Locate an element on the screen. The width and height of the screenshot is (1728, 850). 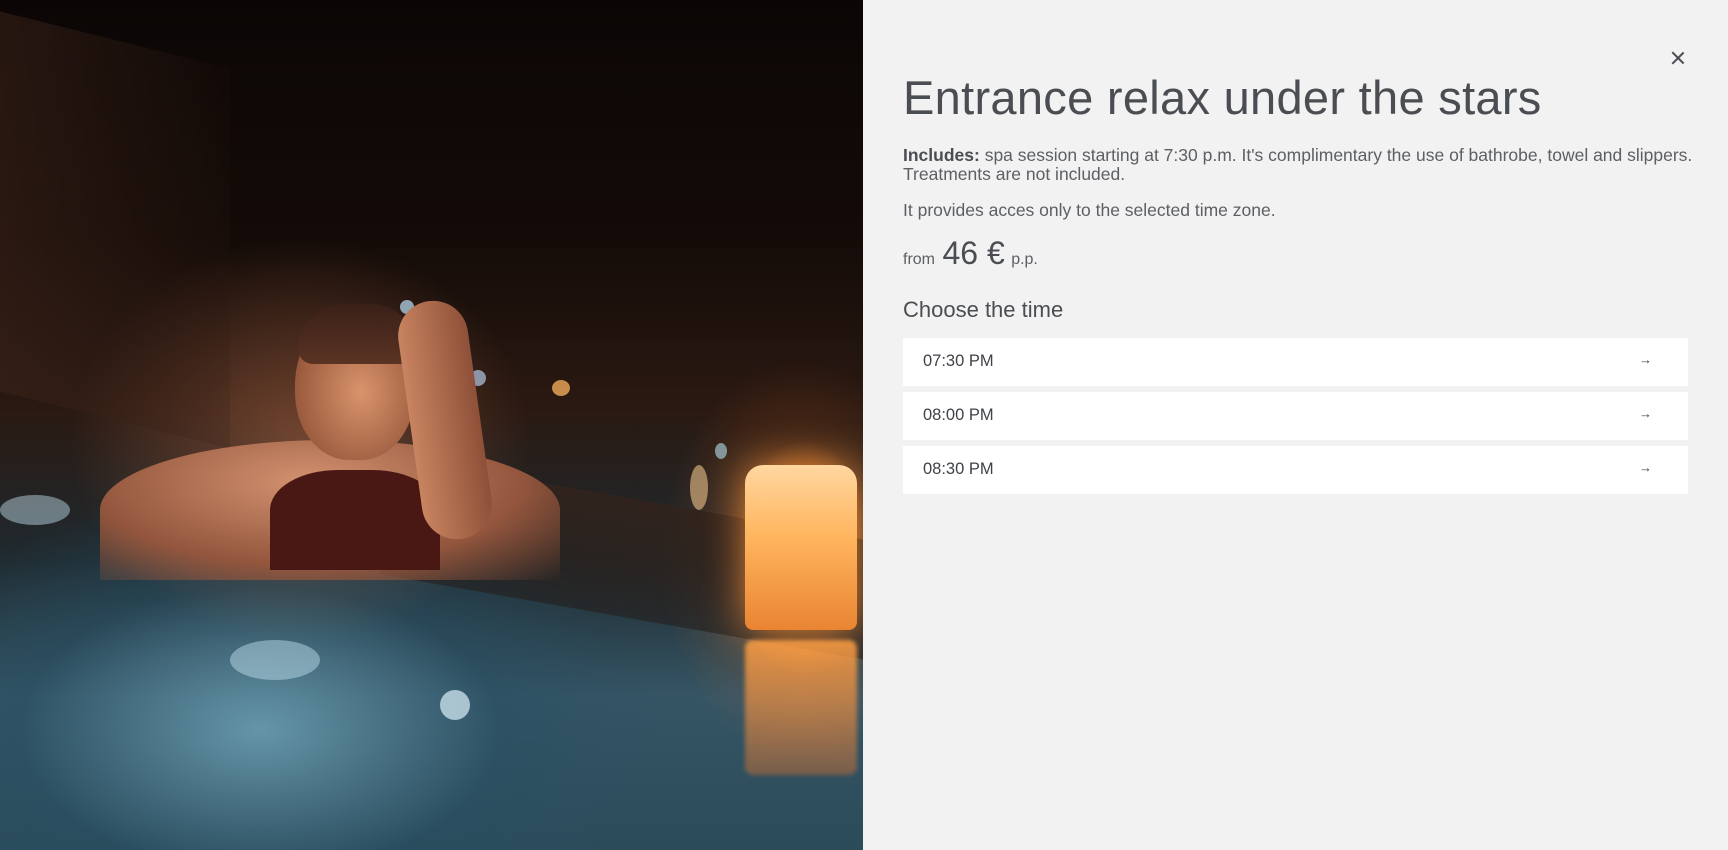
photo-candle is located at coordinates (801, 547).